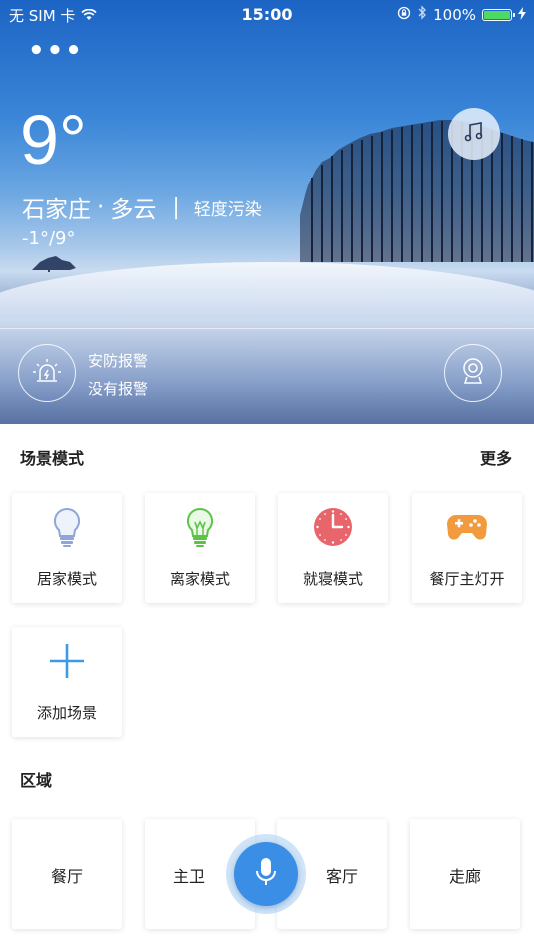 This screenshot has width=534, height=950. What do you see at coordinates (332, 579) in the screenshot?
I see `scene-label: 就寝模式` at bounding box center [332, 579].